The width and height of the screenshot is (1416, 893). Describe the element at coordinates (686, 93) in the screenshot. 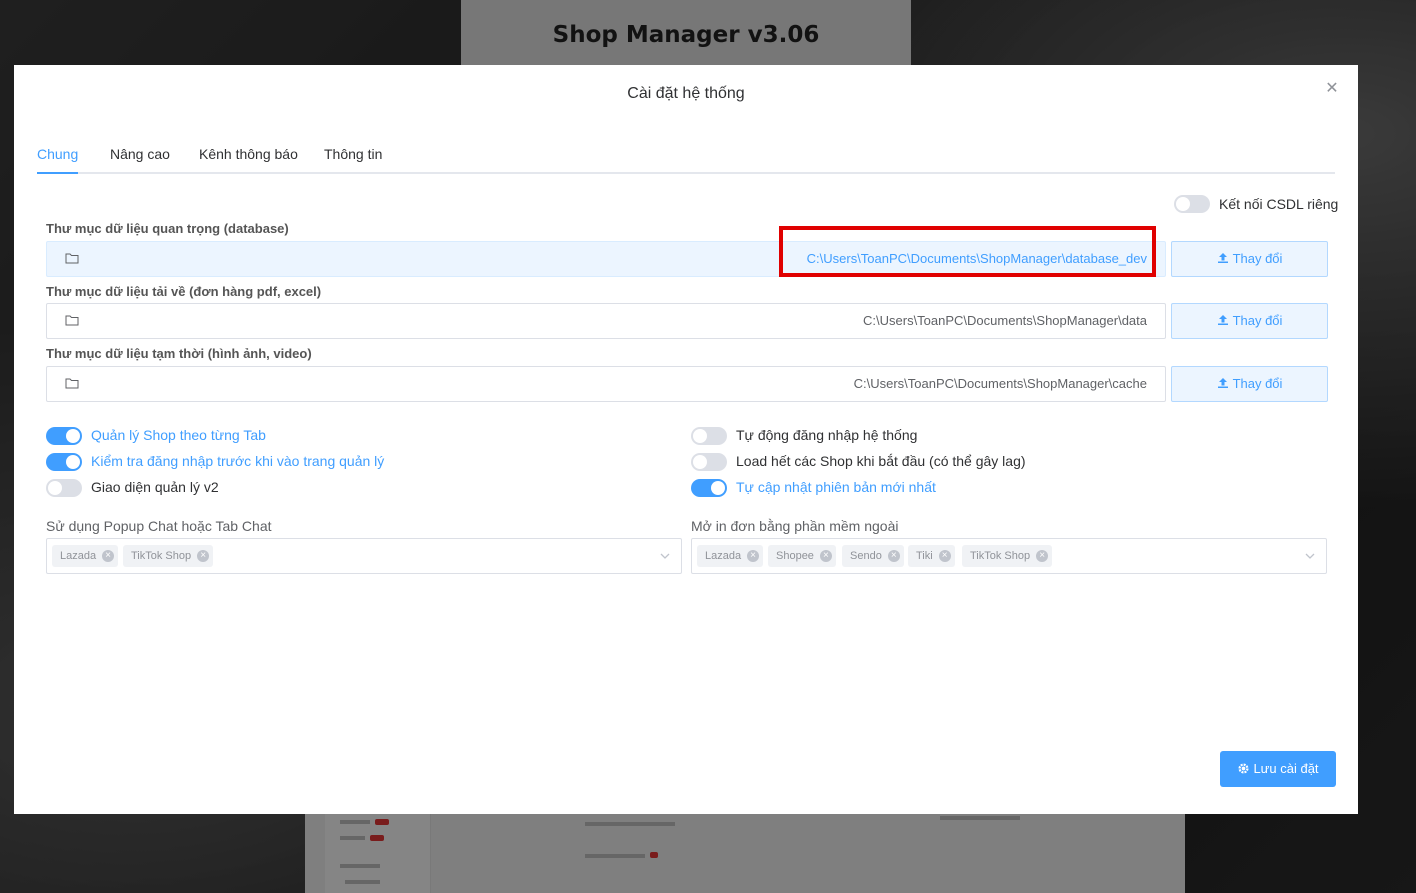

I see `dialog-title: Cài đặt hệ thống` at that location.